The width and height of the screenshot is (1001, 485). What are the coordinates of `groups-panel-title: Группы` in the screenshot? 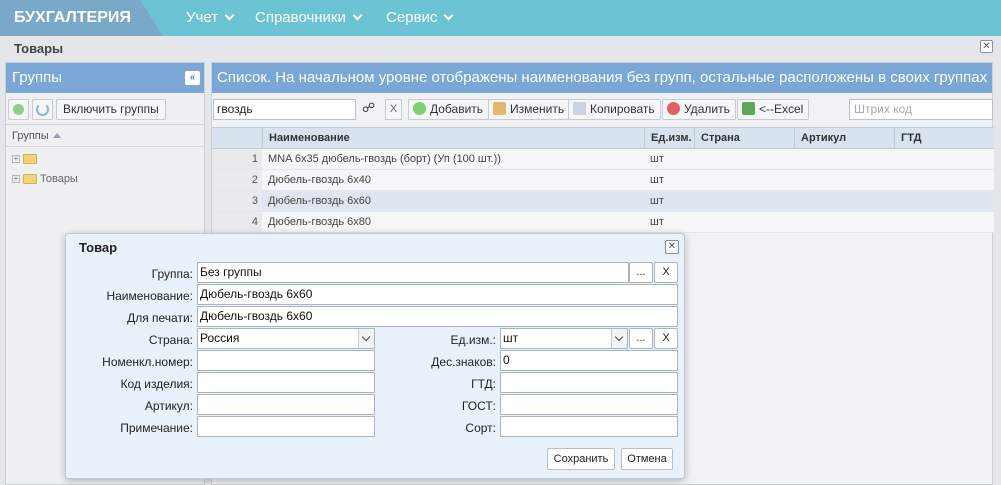 It's located at (37, 77).